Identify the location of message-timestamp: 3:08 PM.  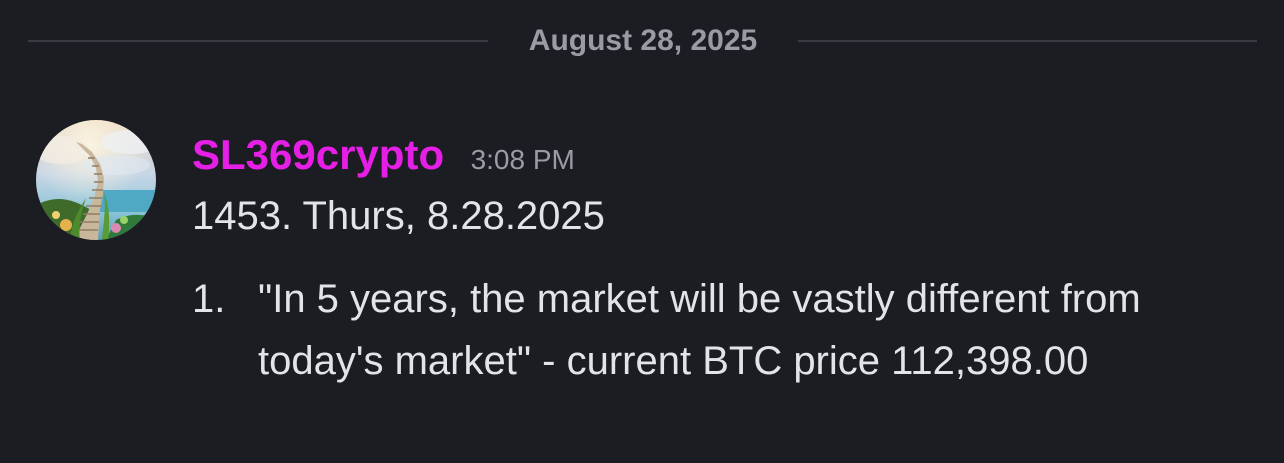
(522, 159).